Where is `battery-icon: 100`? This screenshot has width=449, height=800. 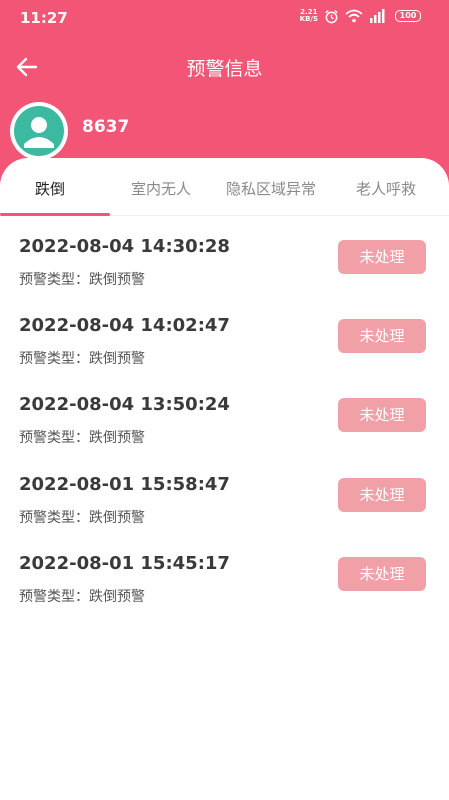 battery-icon: 100 is located at coordinates (408, 16).